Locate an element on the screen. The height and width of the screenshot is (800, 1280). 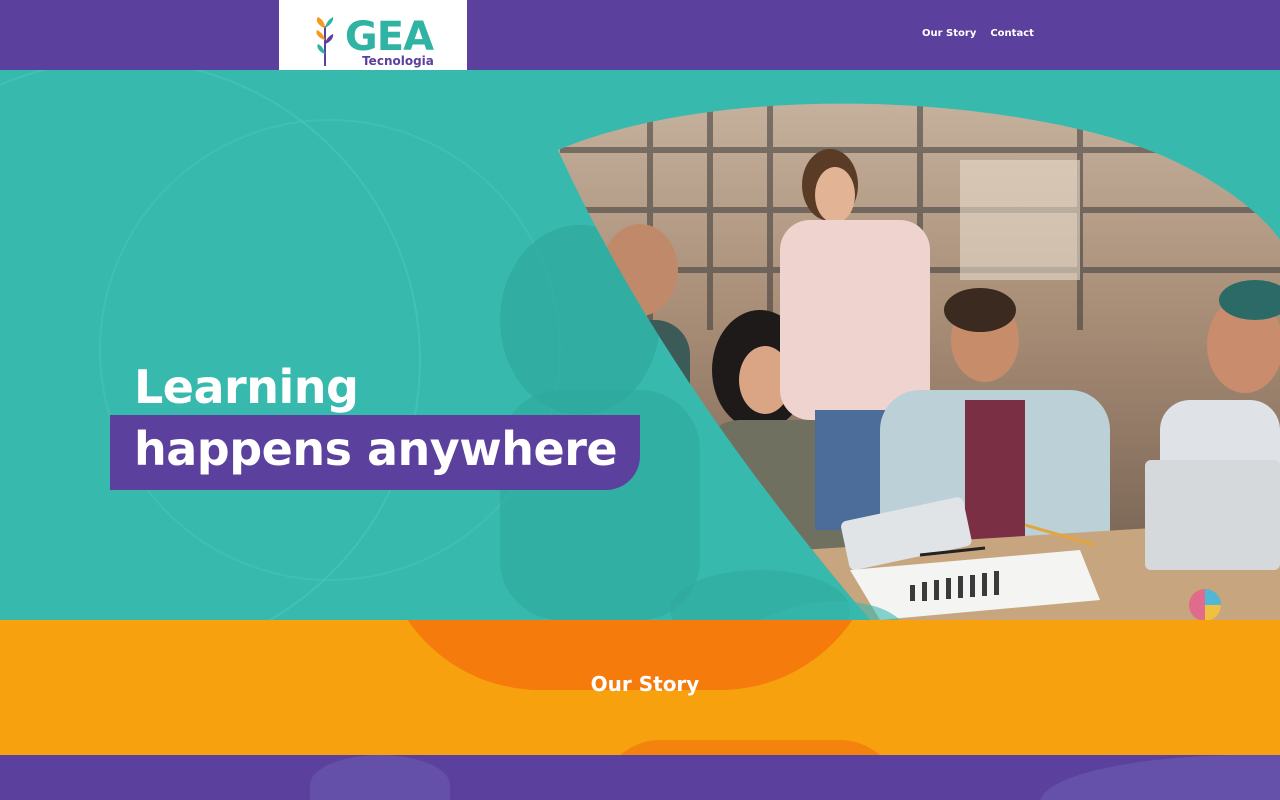
decorative-blob is located at coordinates (750, 747).